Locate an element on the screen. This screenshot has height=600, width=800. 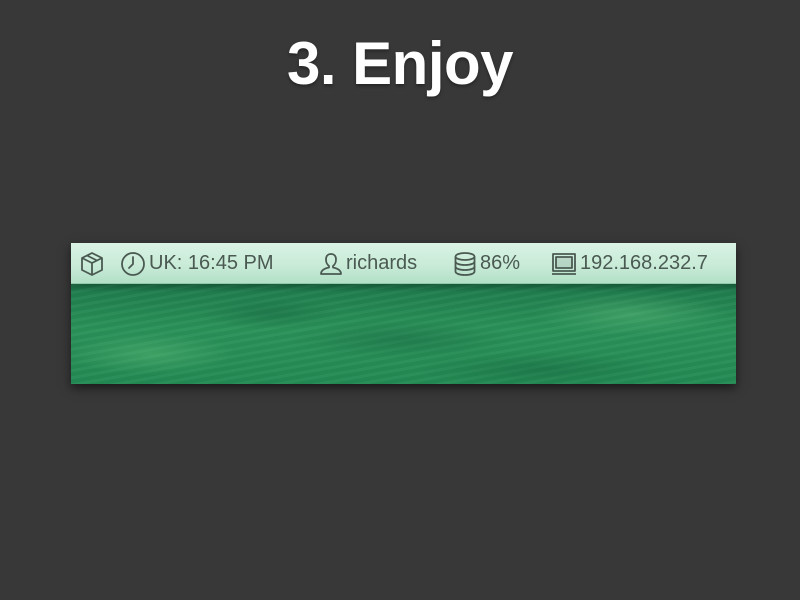
desktop-background is located at coordinates (403, 334).